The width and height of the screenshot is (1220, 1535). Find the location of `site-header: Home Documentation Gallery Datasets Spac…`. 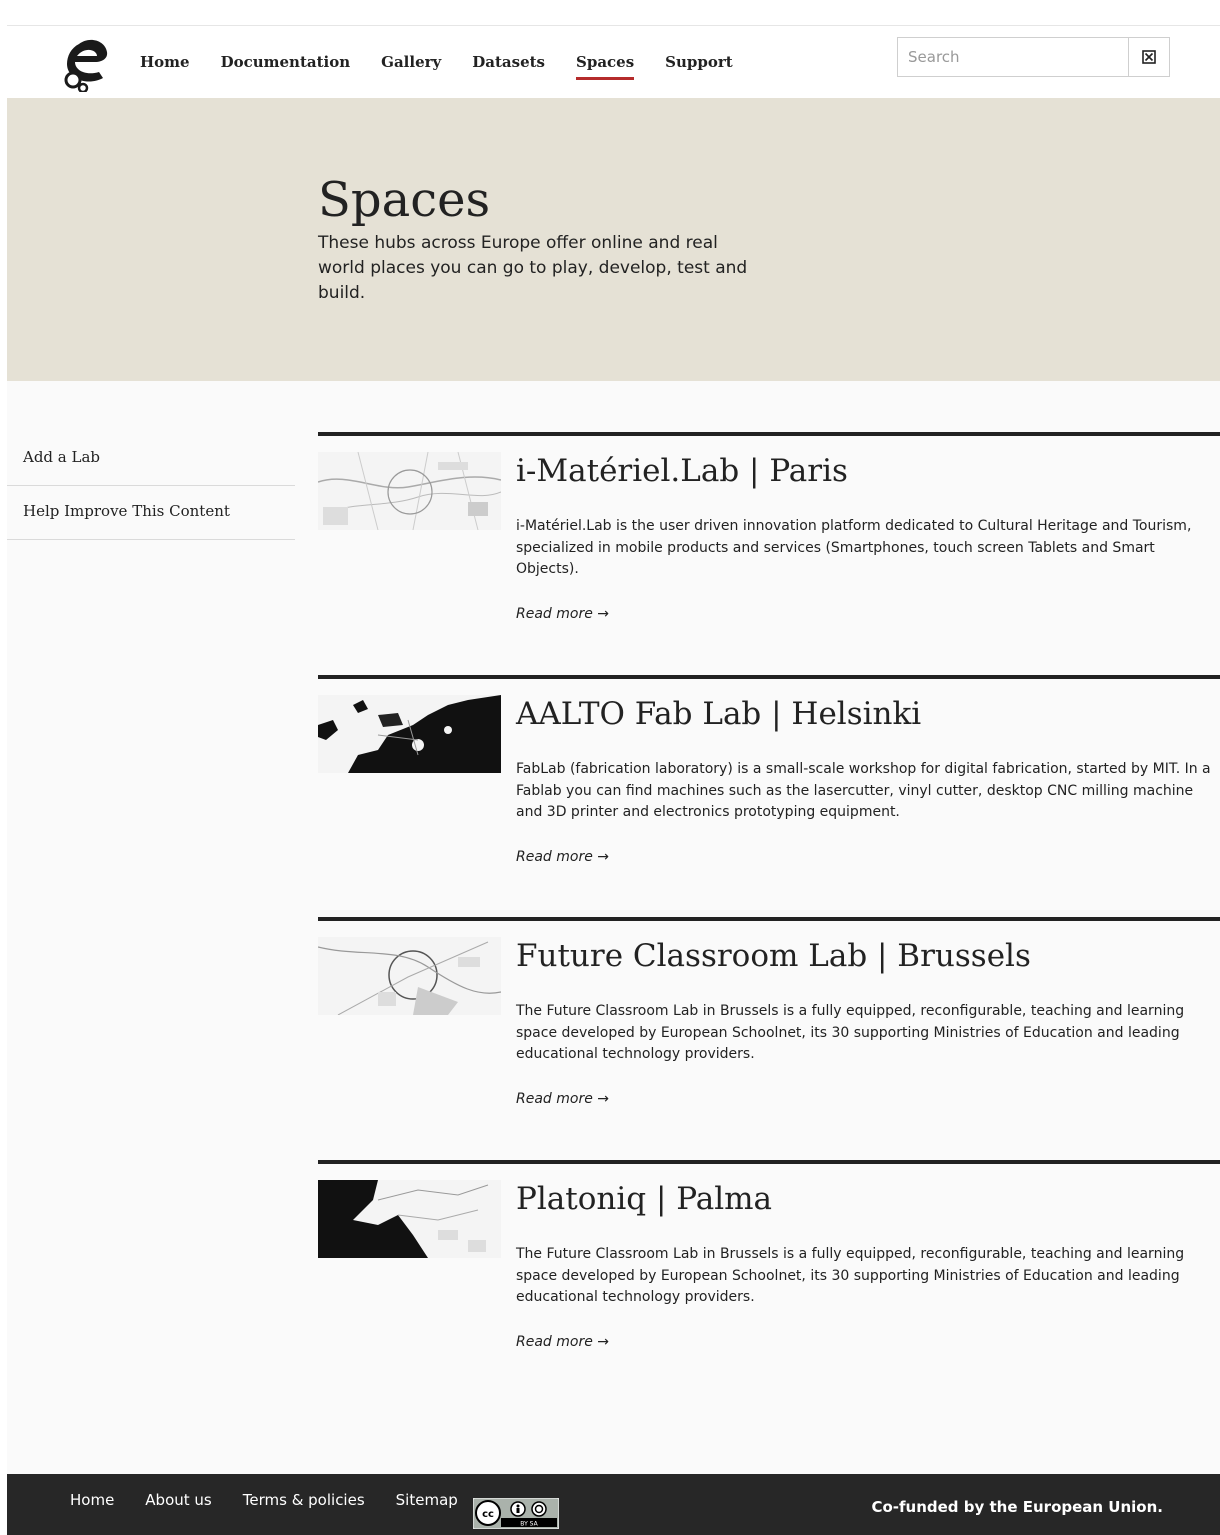

site-header: Home Documentation Gallery Datasets Spac… is located at coordinates (613, 61).